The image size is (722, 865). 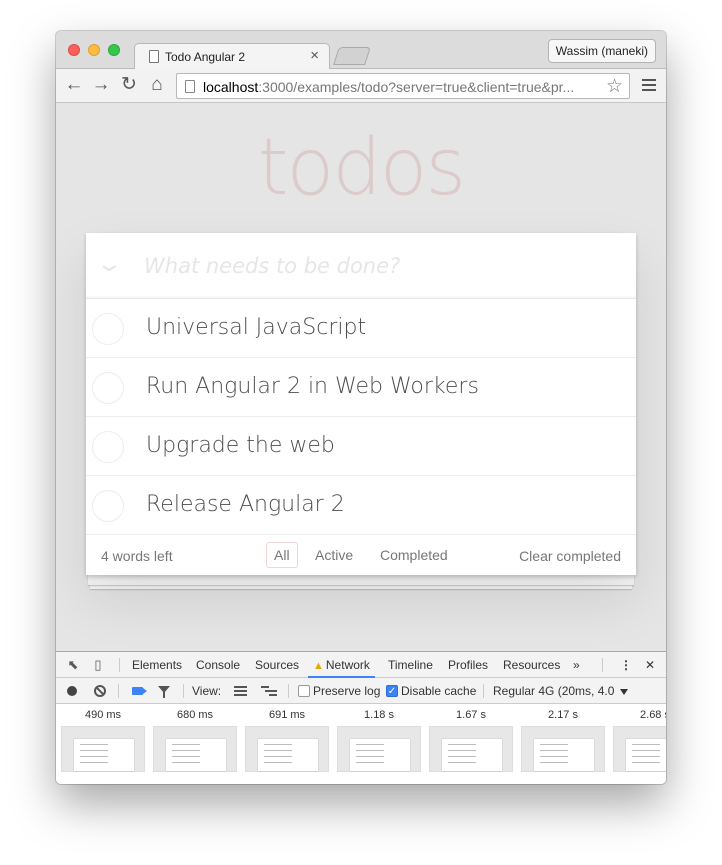 I want to click on filmstrip-frame: 490 ms, so click(x=103, y=738).